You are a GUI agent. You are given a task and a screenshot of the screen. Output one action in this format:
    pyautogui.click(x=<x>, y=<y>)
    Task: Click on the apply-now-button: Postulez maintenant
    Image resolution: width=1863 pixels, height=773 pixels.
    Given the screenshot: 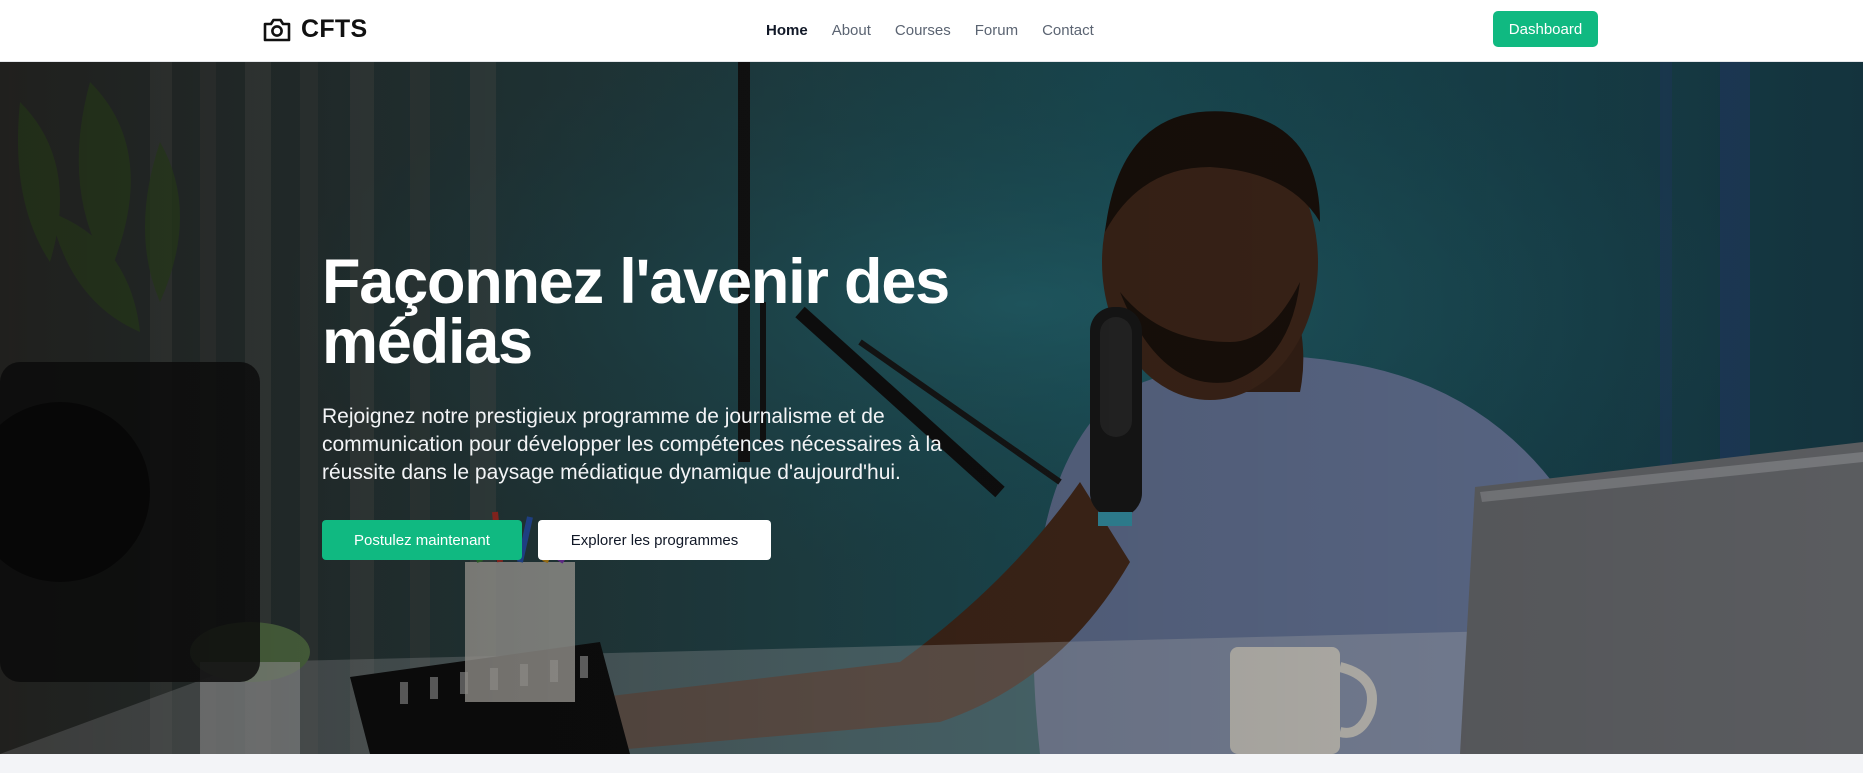 What is the action you would take?
    pyautogui.click(x=422, y=540)
    